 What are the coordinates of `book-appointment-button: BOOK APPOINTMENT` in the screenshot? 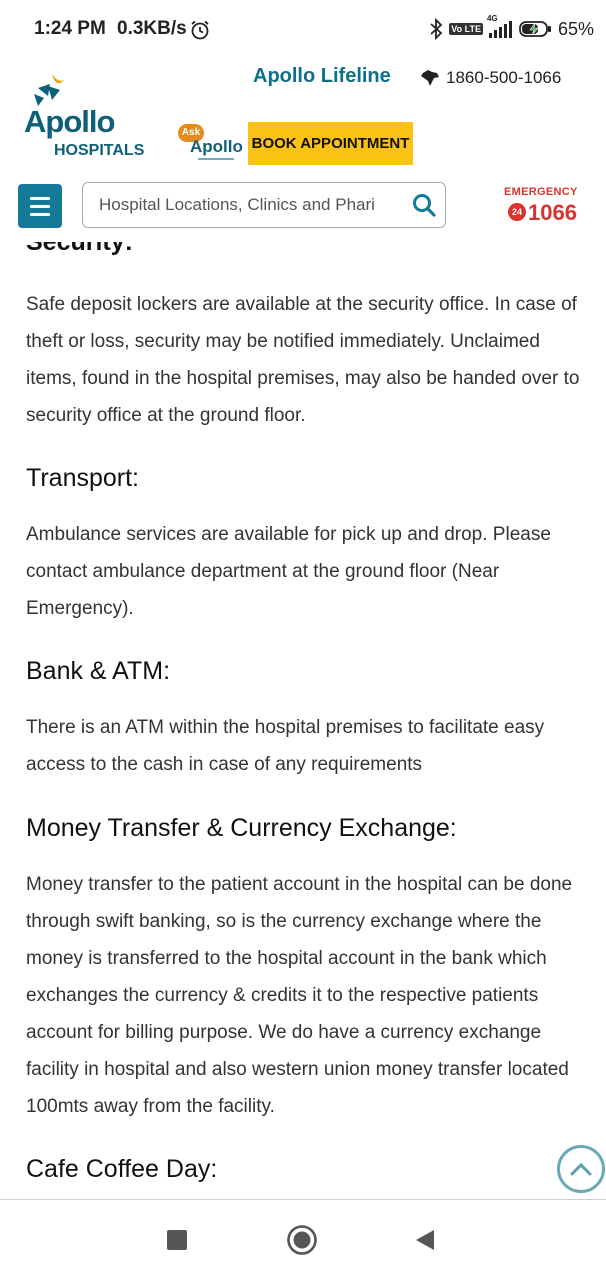 It's located at (330, 143).